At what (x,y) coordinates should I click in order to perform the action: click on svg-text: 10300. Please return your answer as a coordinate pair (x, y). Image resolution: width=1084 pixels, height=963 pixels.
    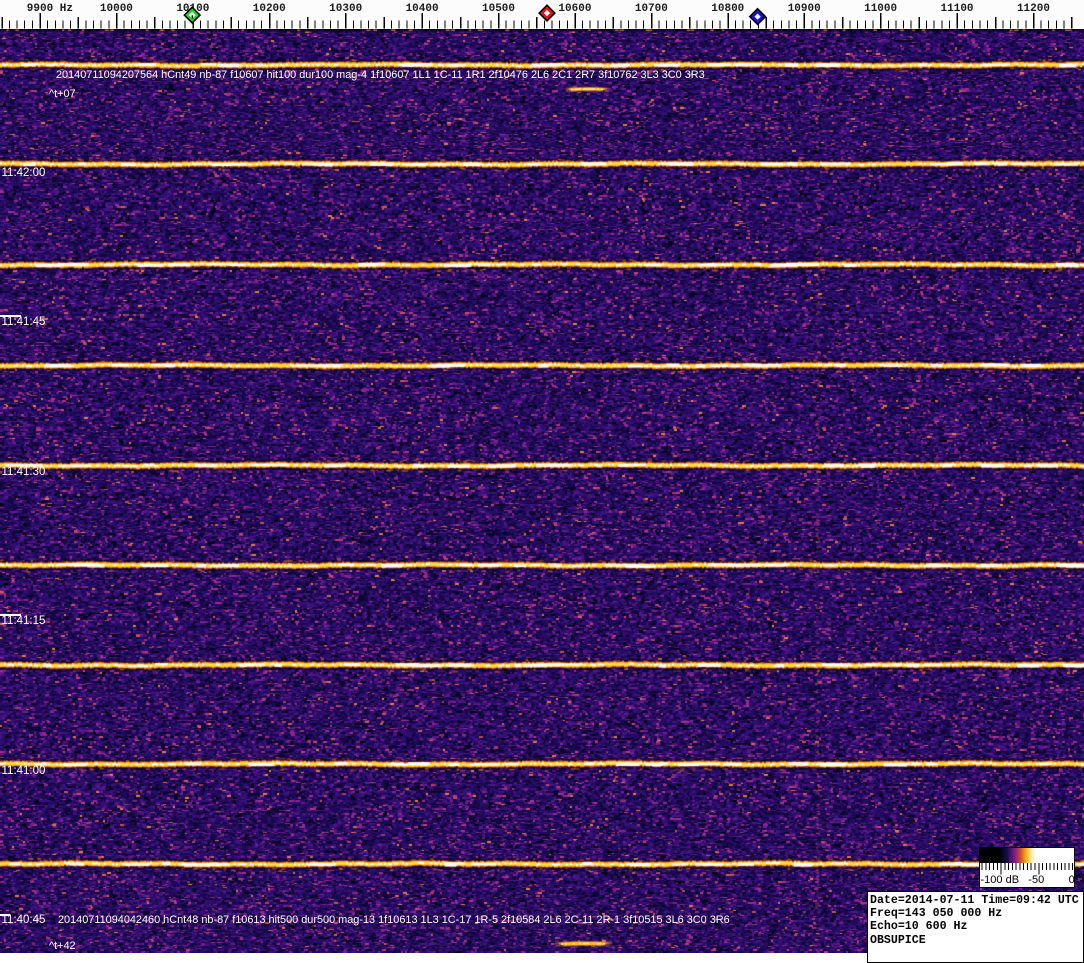
    Looking at the image, I should click on (345, 9).